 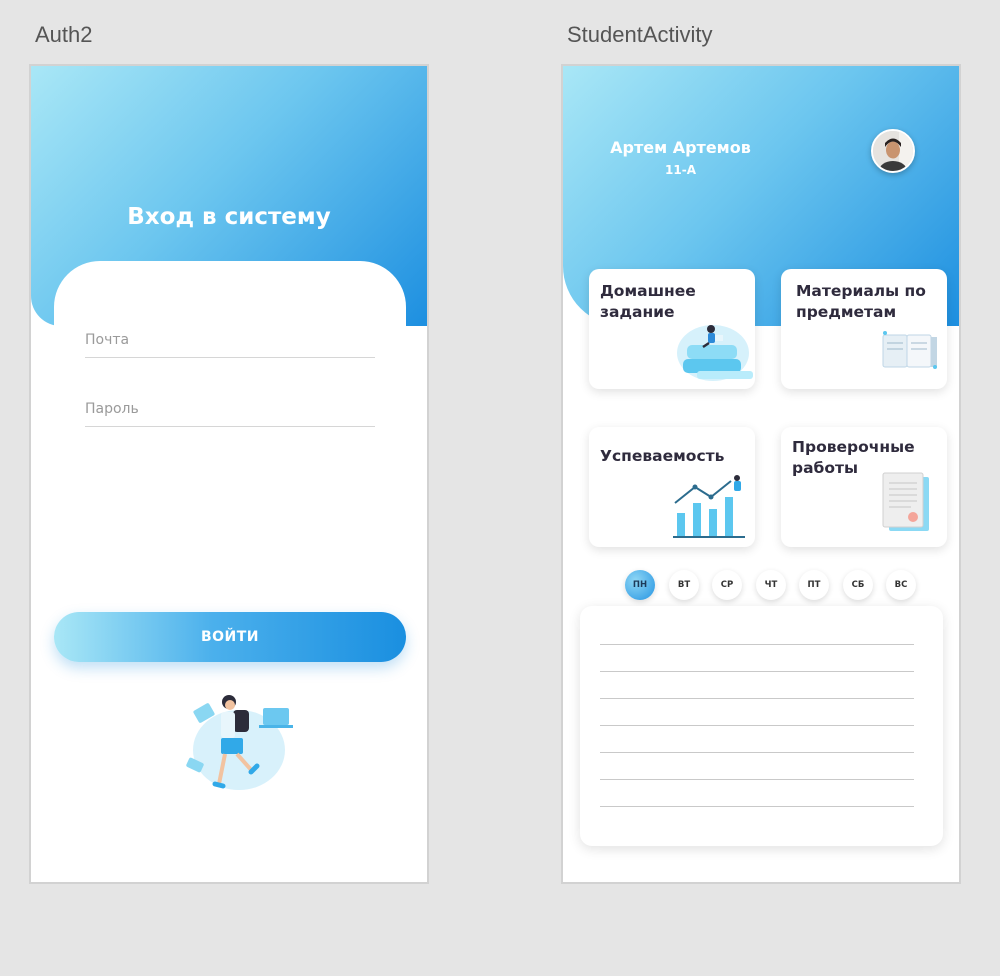 What do you see at coordinates (230, 407) in the screenshot?
I see `password-input` at bounding box center [230, 407].